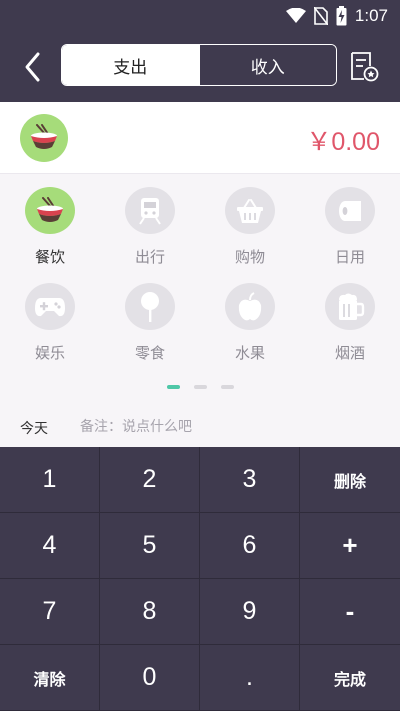 This screenshot has height=711, width=400. I want to click on category-dining: 餐饮, so click(50, 221).